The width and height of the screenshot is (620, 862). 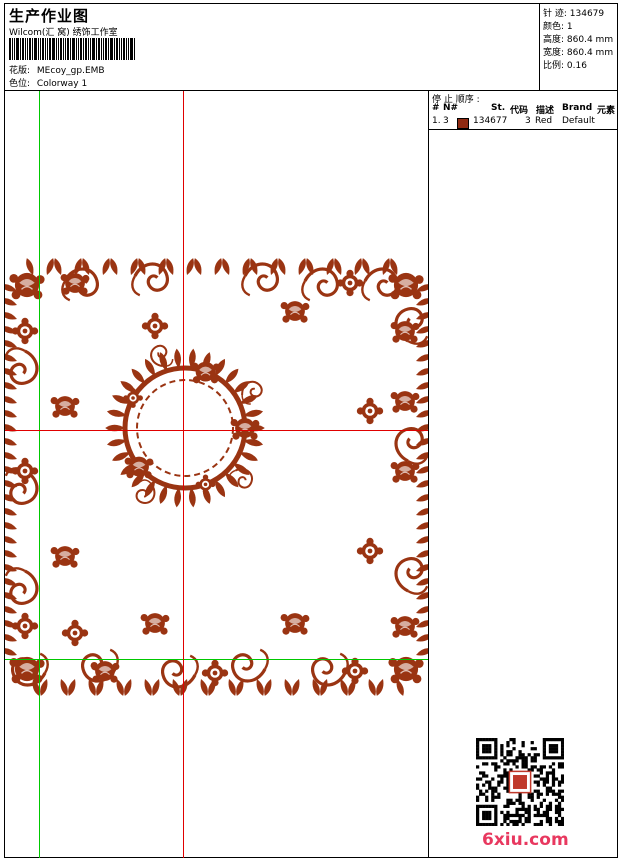 What do you see at coordinates (578, 51) in the screenshot?
I see `stat-width: 宽度: 860.4 mm` at bounding box center [578, 51].